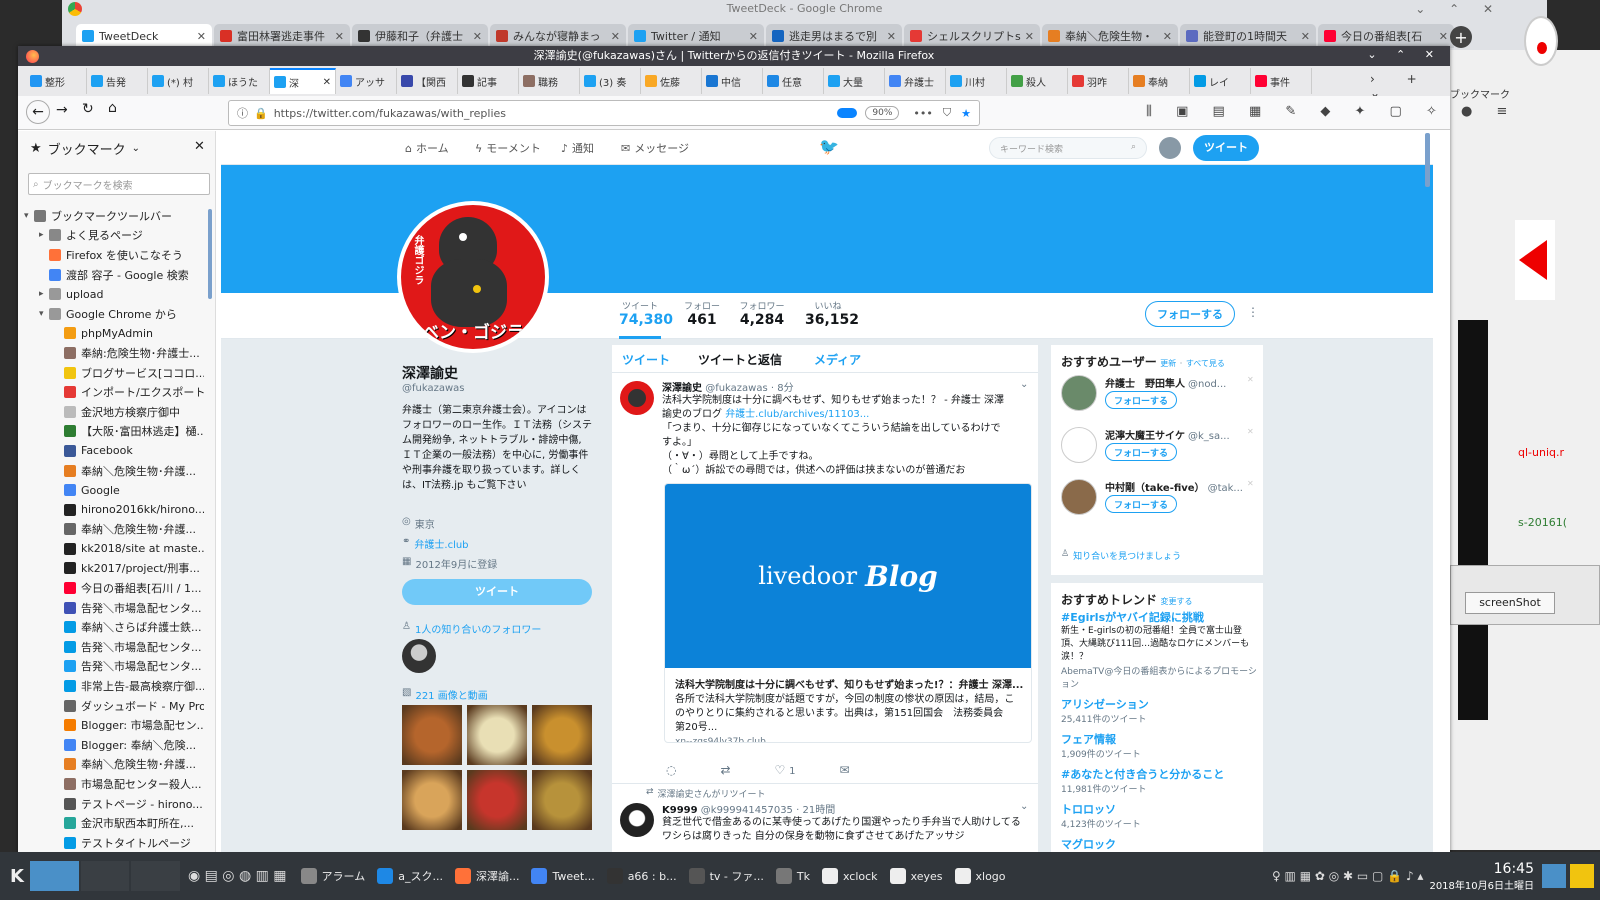 This screenshot has height=900, width=1600. What do you see at coordinates (1205, 363) in the screenshot?
I see `wtf-view-all: すべて見る` at bounding box center [1205, 363].